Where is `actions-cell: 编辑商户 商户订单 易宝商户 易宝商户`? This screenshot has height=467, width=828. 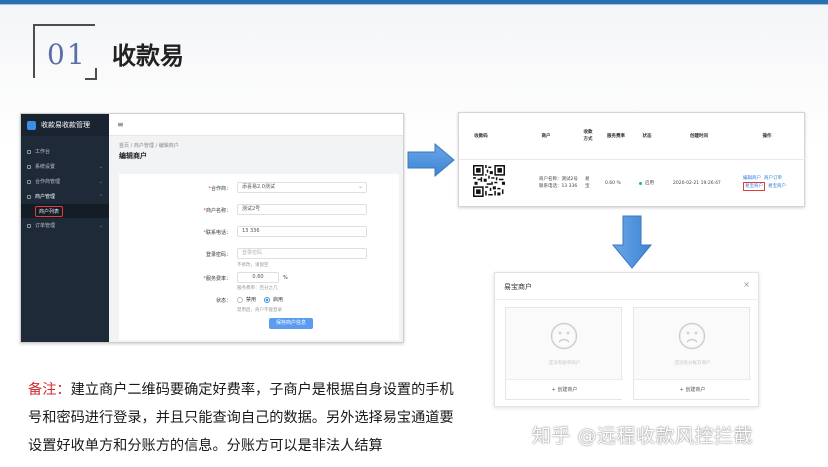 actions-cell: 编辑商户 商户订单 易宝商户 易宝商户 is located at coordinates (773, 183).